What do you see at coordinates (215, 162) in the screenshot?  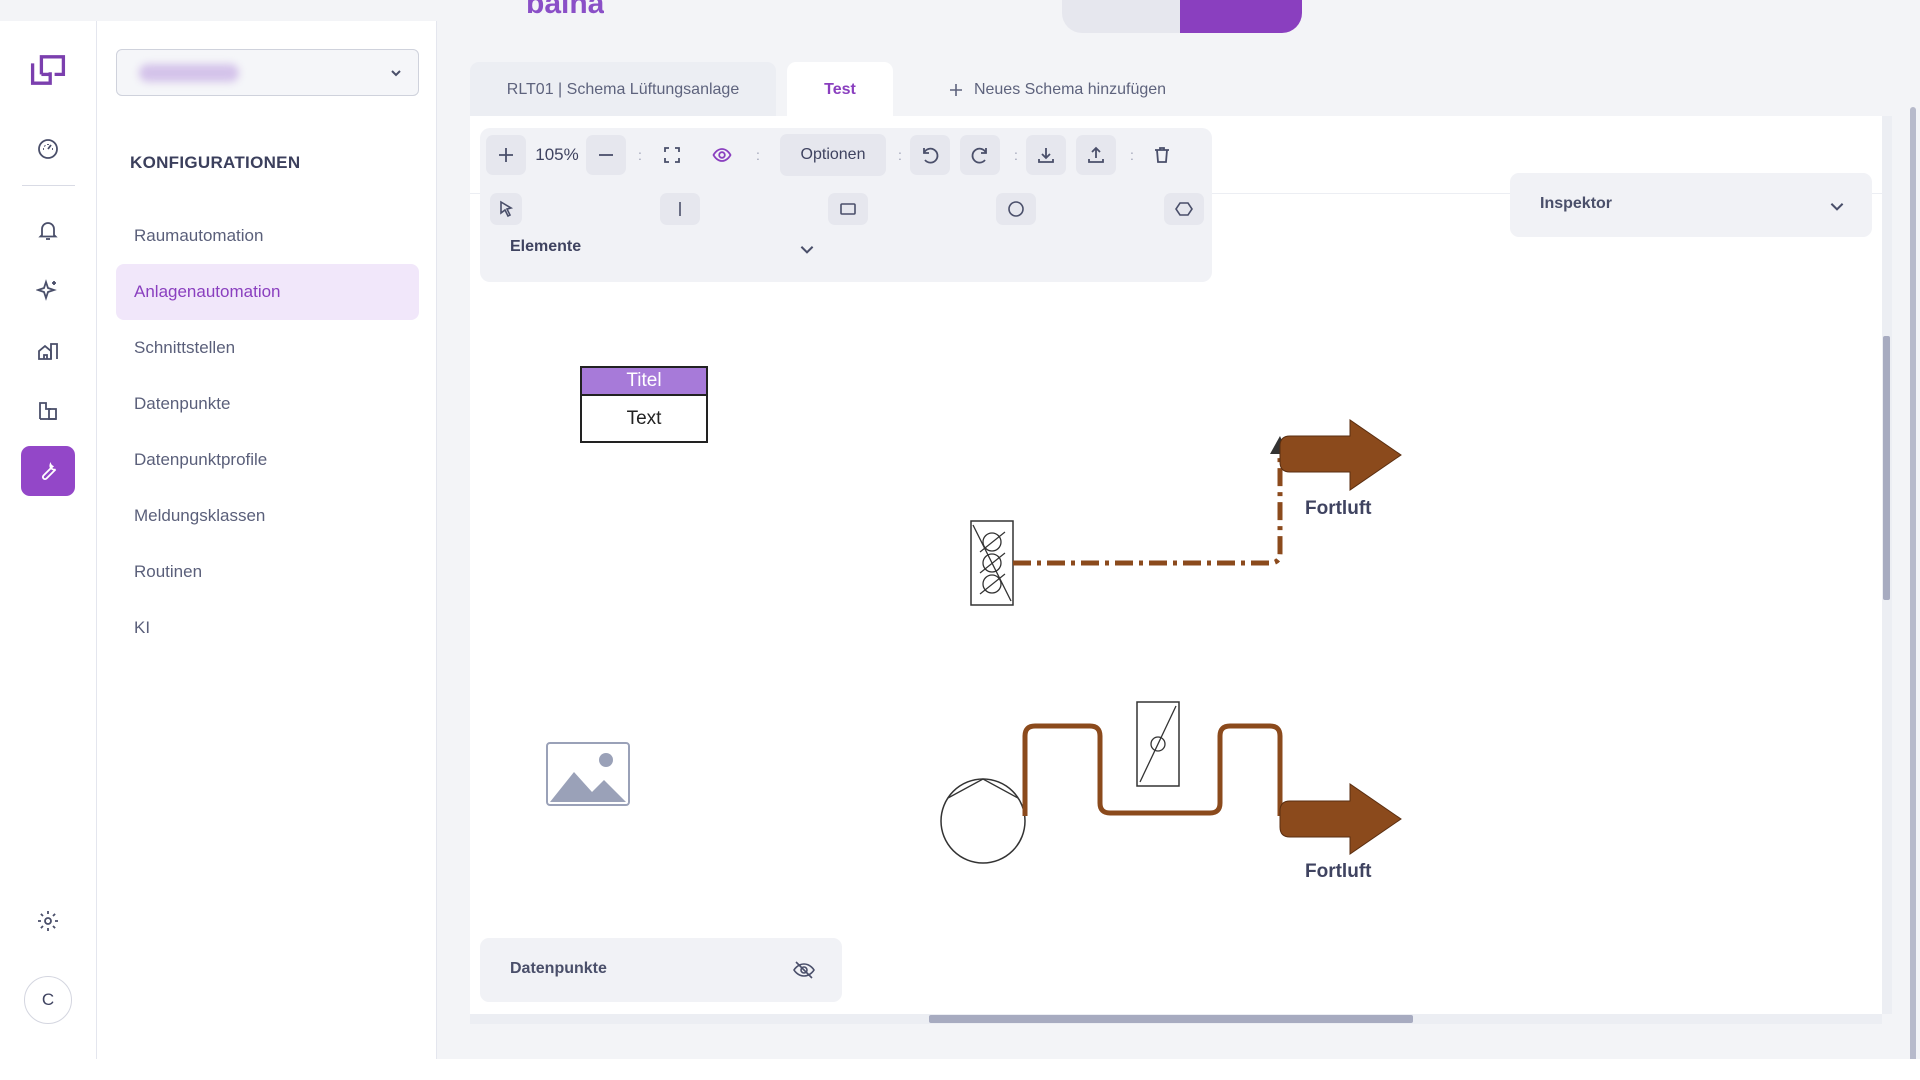 I see `section-title: KONFIGURATIONEN` at bounding box center [215, 162].